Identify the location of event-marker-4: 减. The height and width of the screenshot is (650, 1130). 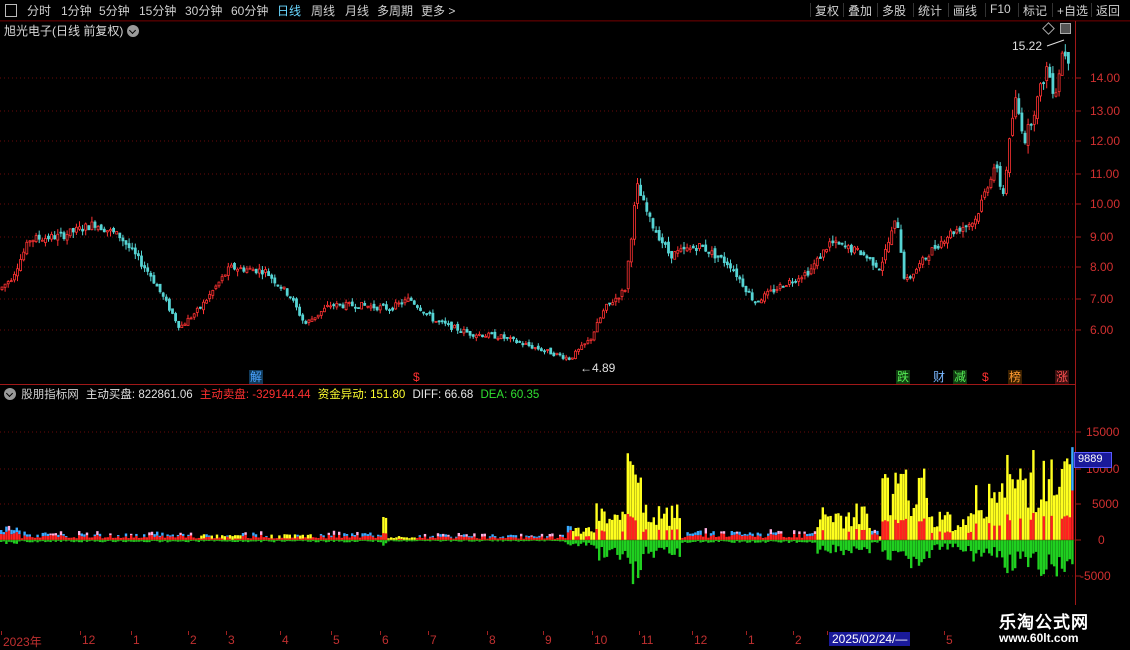
(960, 377).